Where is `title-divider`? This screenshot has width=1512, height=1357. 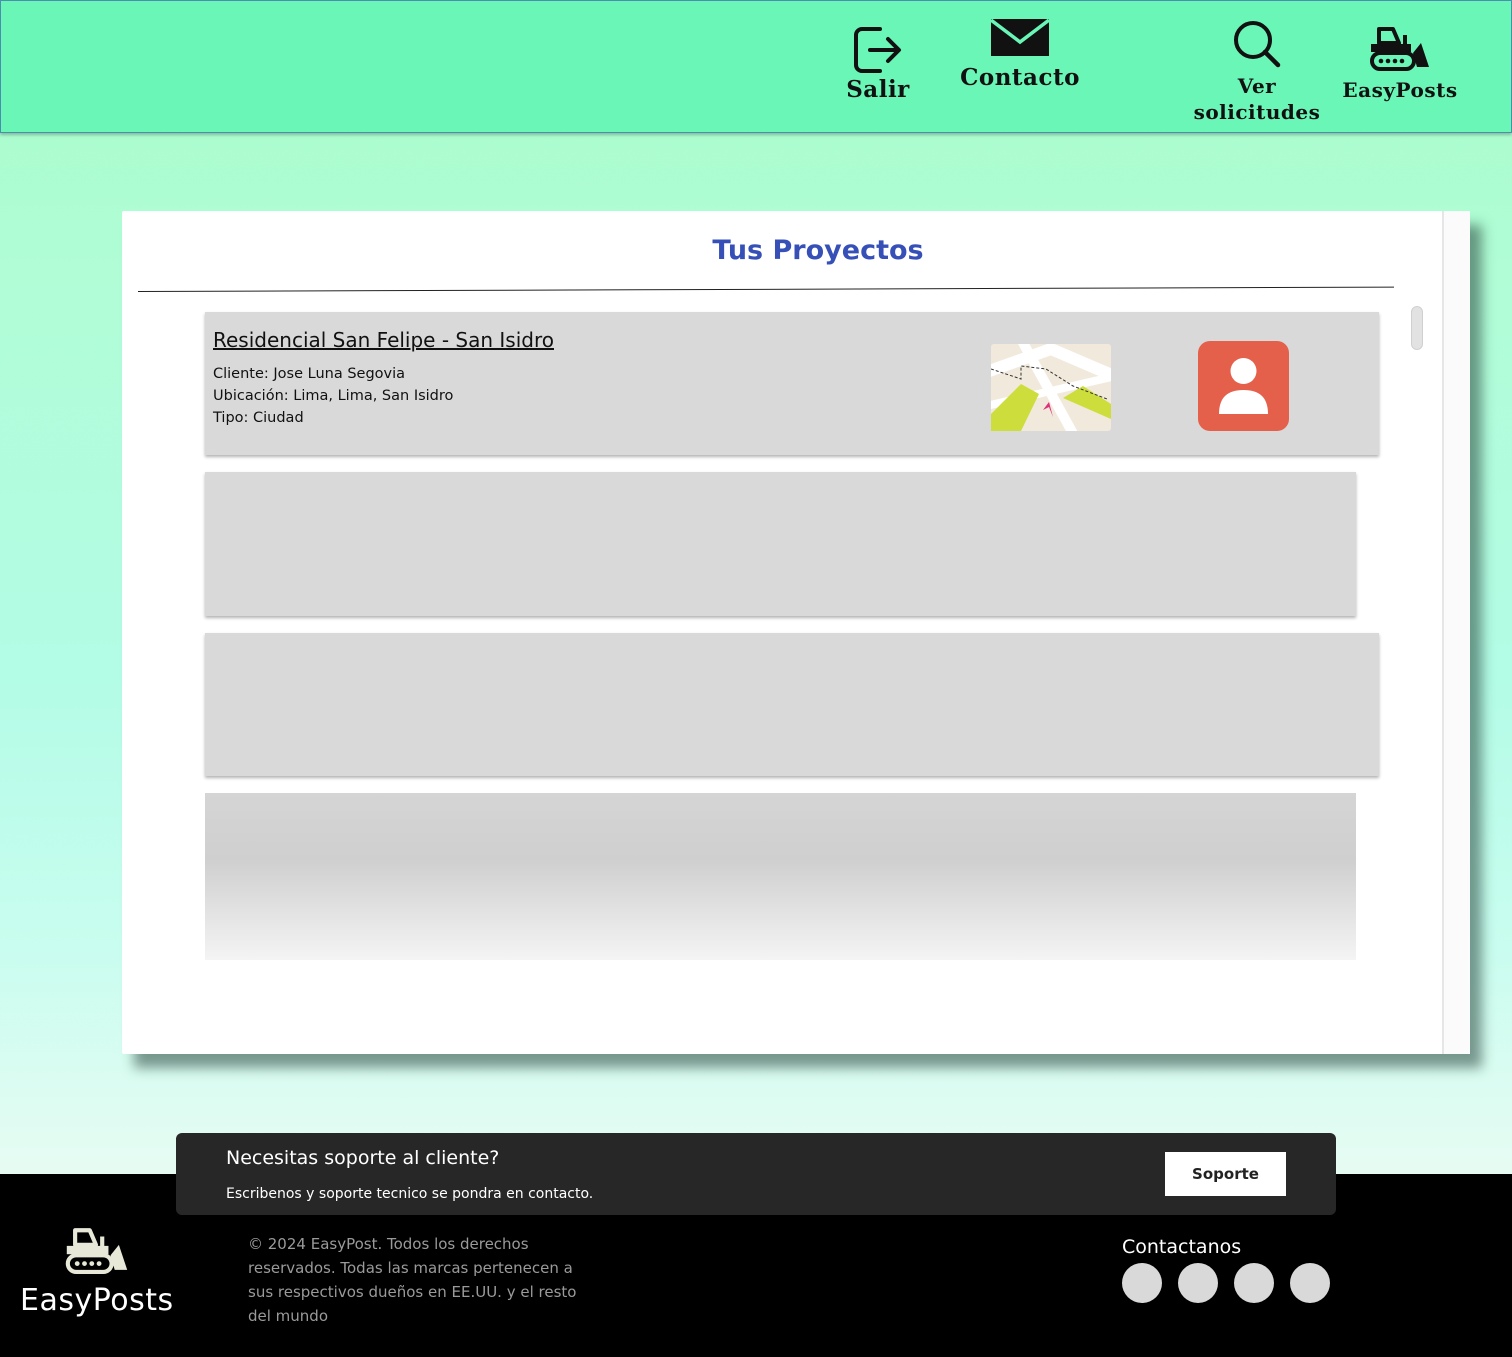
title-divider is located at coordinates (765, 289).